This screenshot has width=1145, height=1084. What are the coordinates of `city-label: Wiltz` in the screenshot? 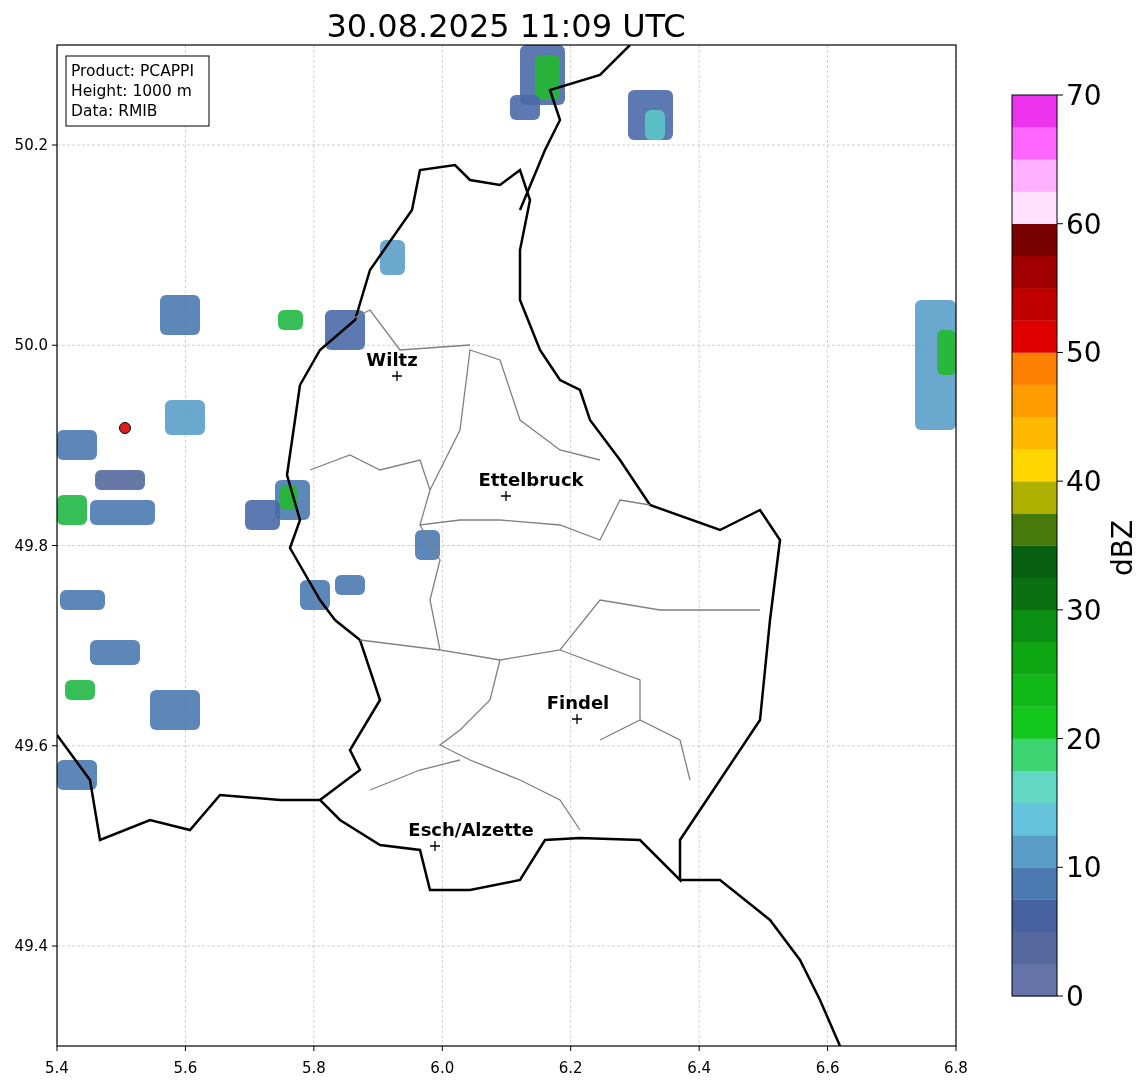 It's located at (392, 359).